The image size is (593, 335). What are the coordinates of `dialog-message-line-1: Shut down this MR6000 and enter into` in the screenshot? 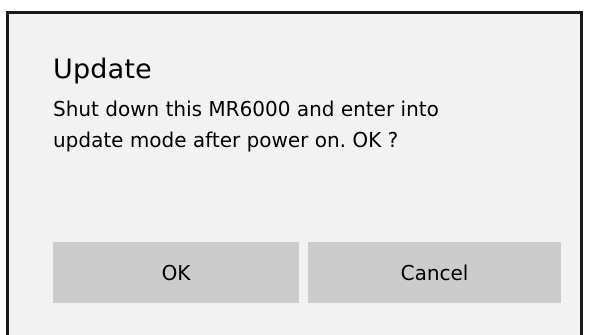 It's located at (246, 109).